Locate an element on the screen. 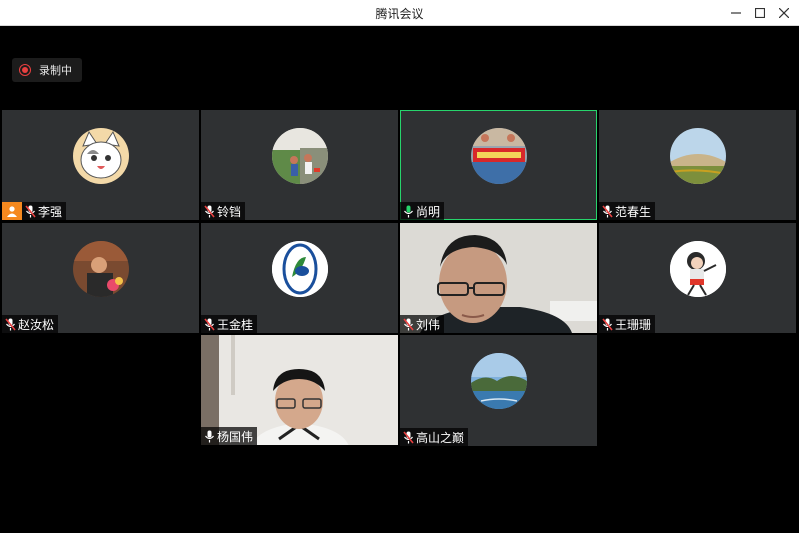  participant-name: 范春生 is located at coordinates (633, 211).